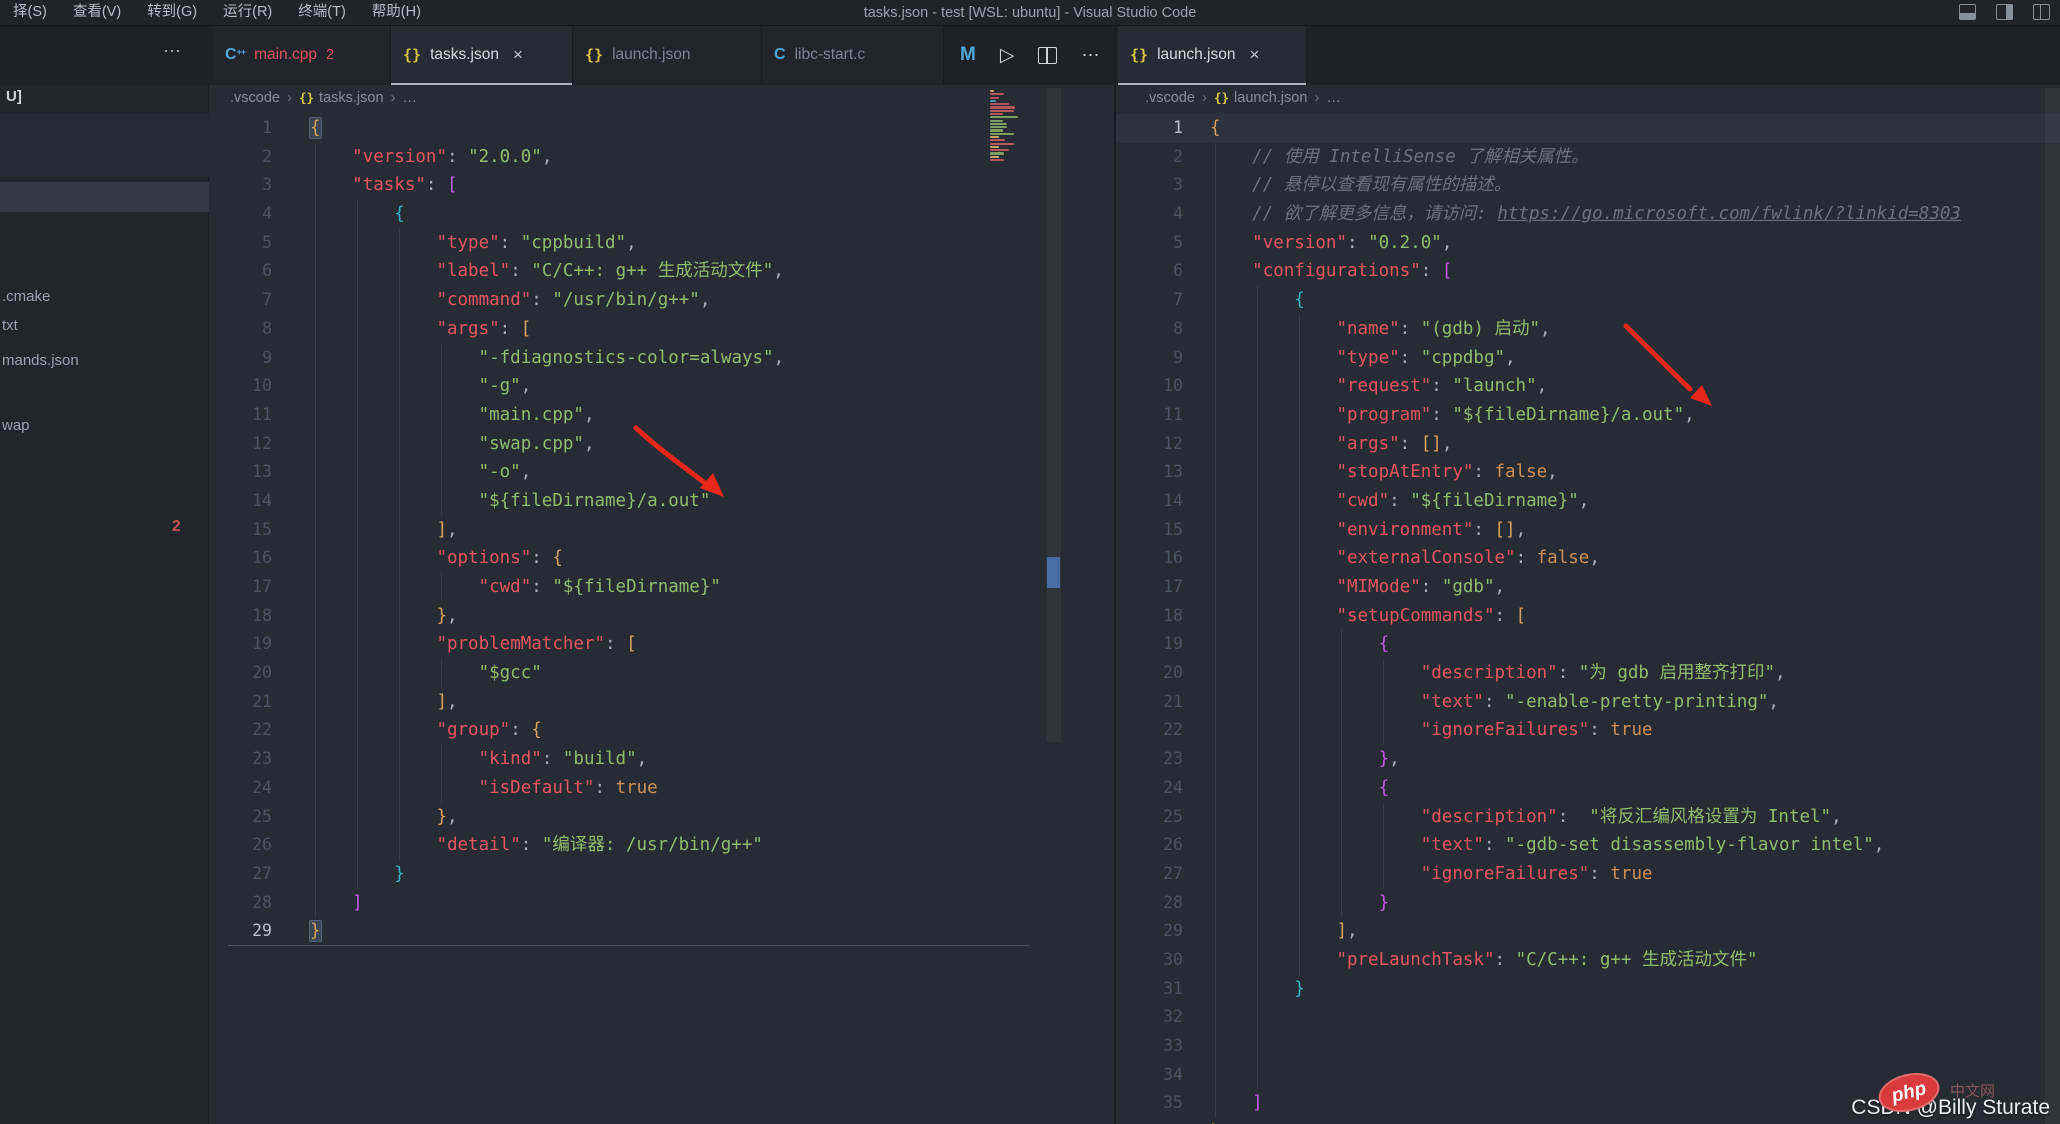 Image resolution: width=2060 pixels, height=1124 pixels. I want to click on breadcrumb-file: tasks.json, so click(351, 98).